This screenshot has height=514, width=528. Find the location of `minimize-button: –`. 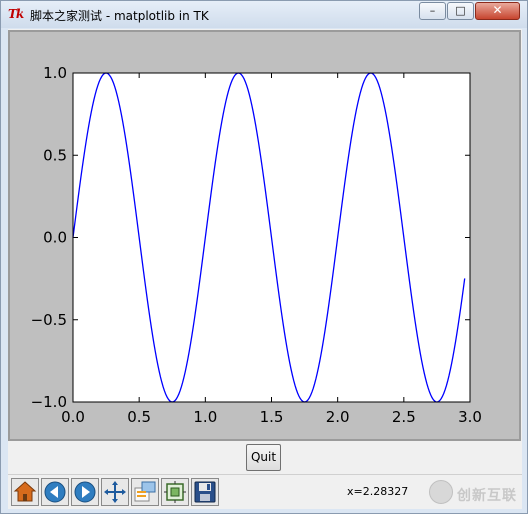

minimize-button: – is located at coordinates (432, 11).